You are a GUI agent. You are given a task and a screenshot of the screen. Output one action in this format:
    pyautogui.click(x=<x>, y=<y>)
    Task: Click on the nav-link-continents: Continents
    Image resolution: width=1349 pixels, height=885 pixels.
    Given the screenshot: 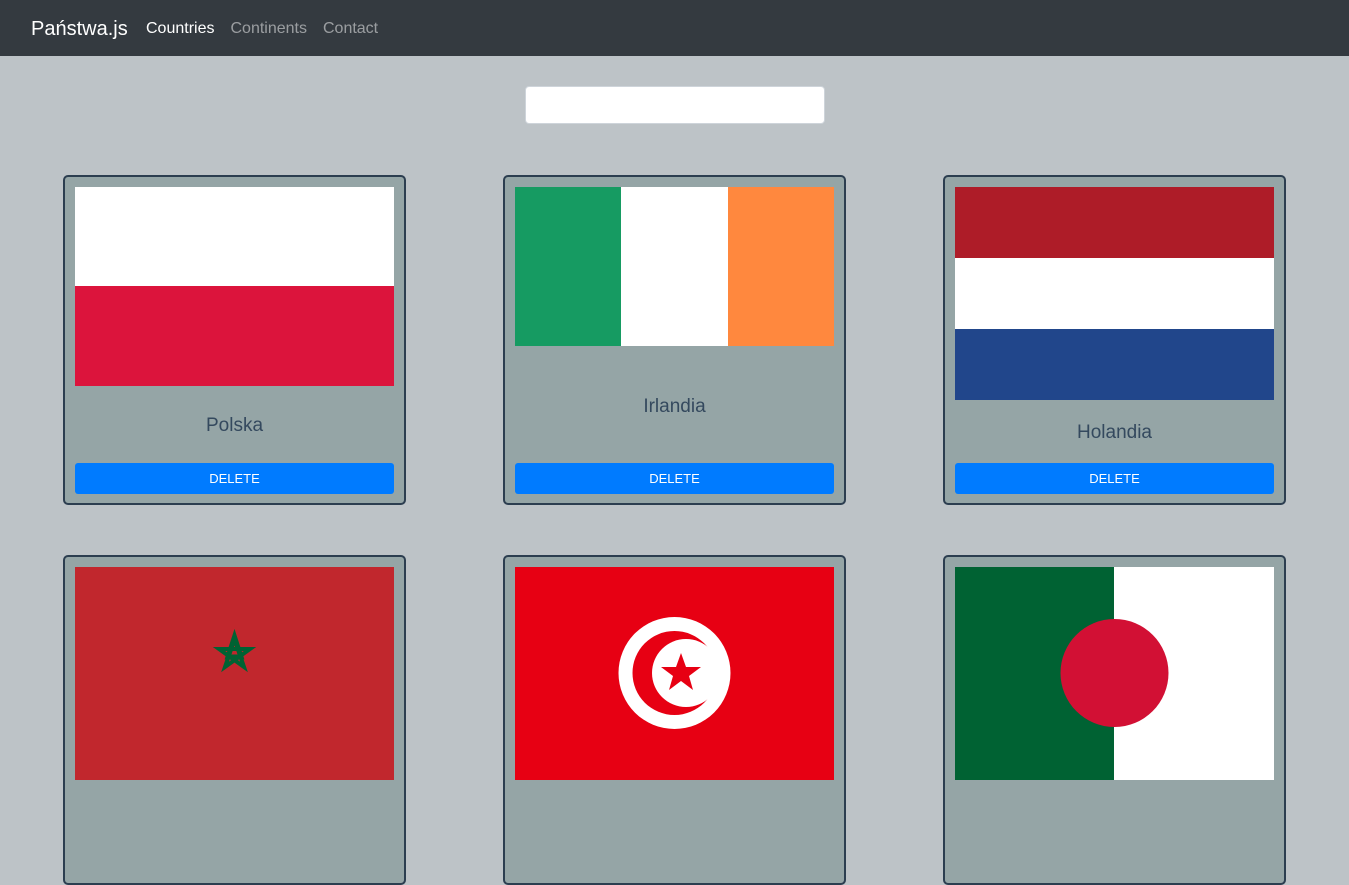 What is the action you would take?
    pyautogui.click(x=268, y=29)
    